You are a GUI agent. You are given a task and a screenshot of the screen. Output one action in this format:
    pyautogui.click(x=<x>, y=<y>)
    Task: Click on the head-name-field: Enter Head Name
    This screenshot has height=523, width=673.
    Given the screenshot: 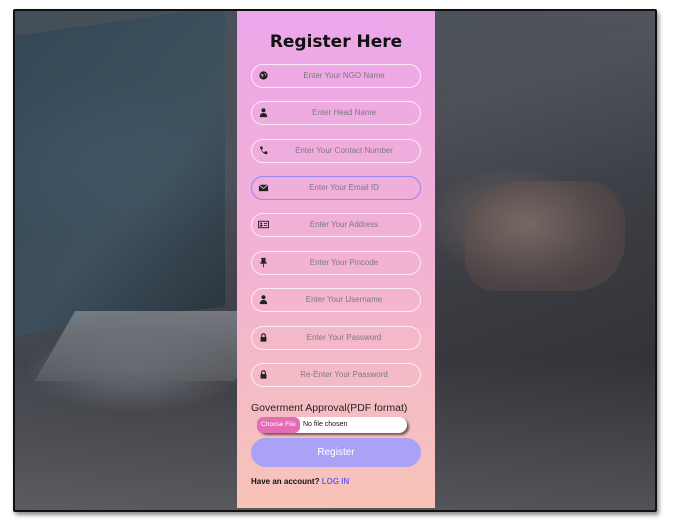 What is the action you would take?
    pyautogui.click(x=336, y=113)
    